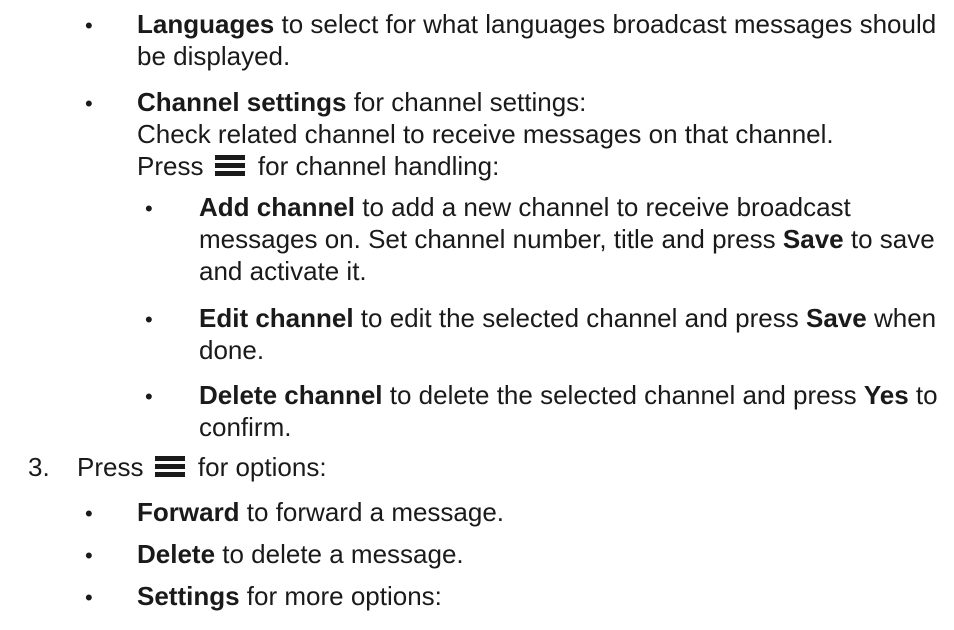  Describe the element at coordinates (517, 596) in the screenshot. I see `list-item-settings: Settings for more options:` at that location.